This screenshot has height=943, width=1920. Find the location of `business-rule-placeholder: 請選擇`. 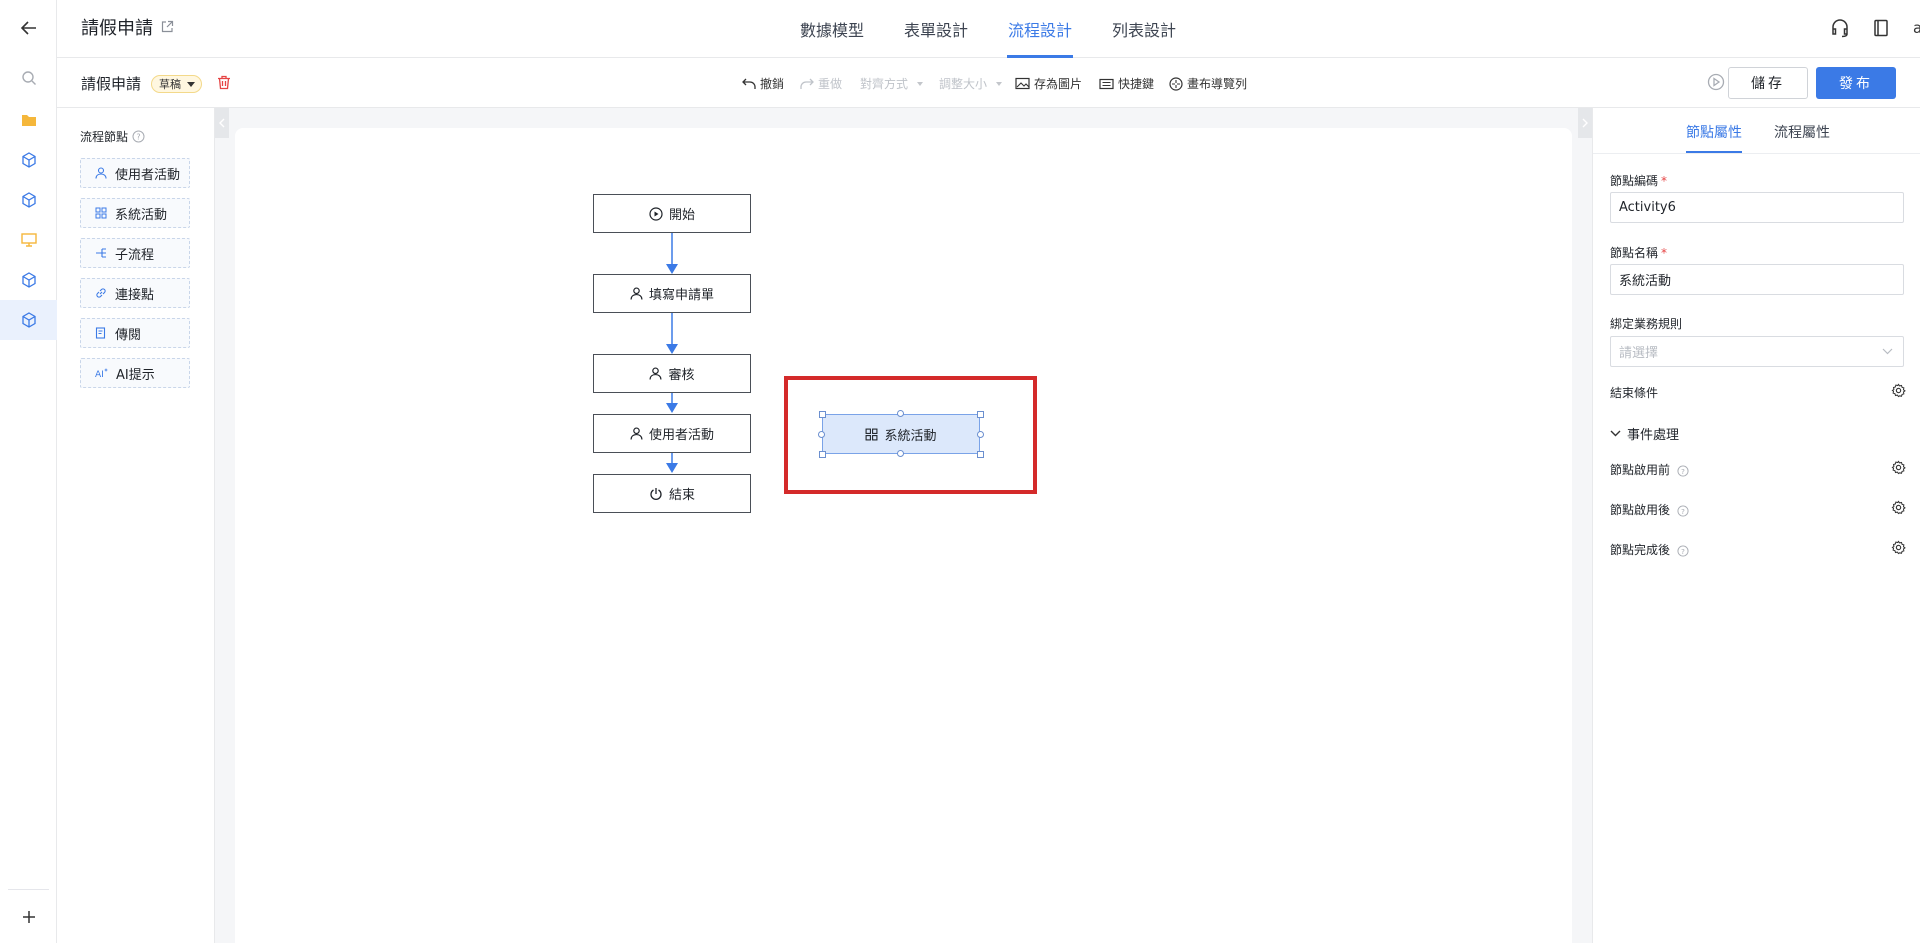

business-rule-placeholder: 請選擇 is located at coordinates (1639, 353).